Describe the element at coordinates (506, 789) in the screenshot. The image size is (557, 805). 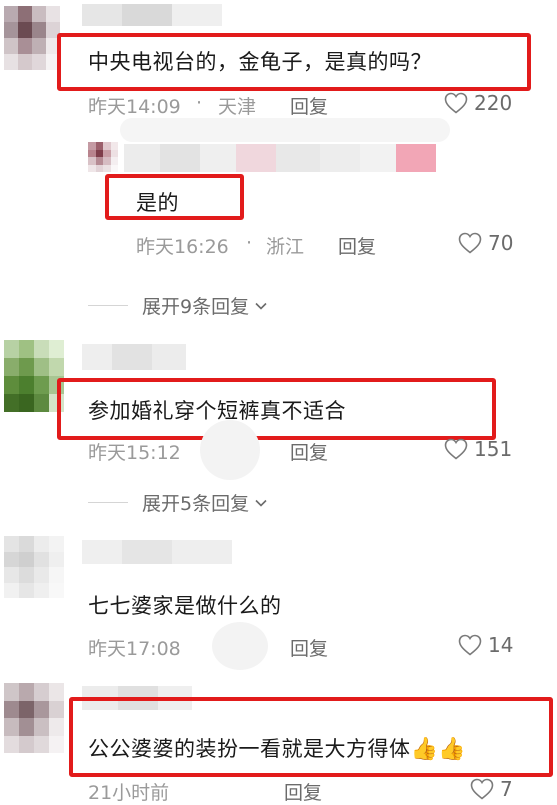
I see `like-count: 7` at that location.